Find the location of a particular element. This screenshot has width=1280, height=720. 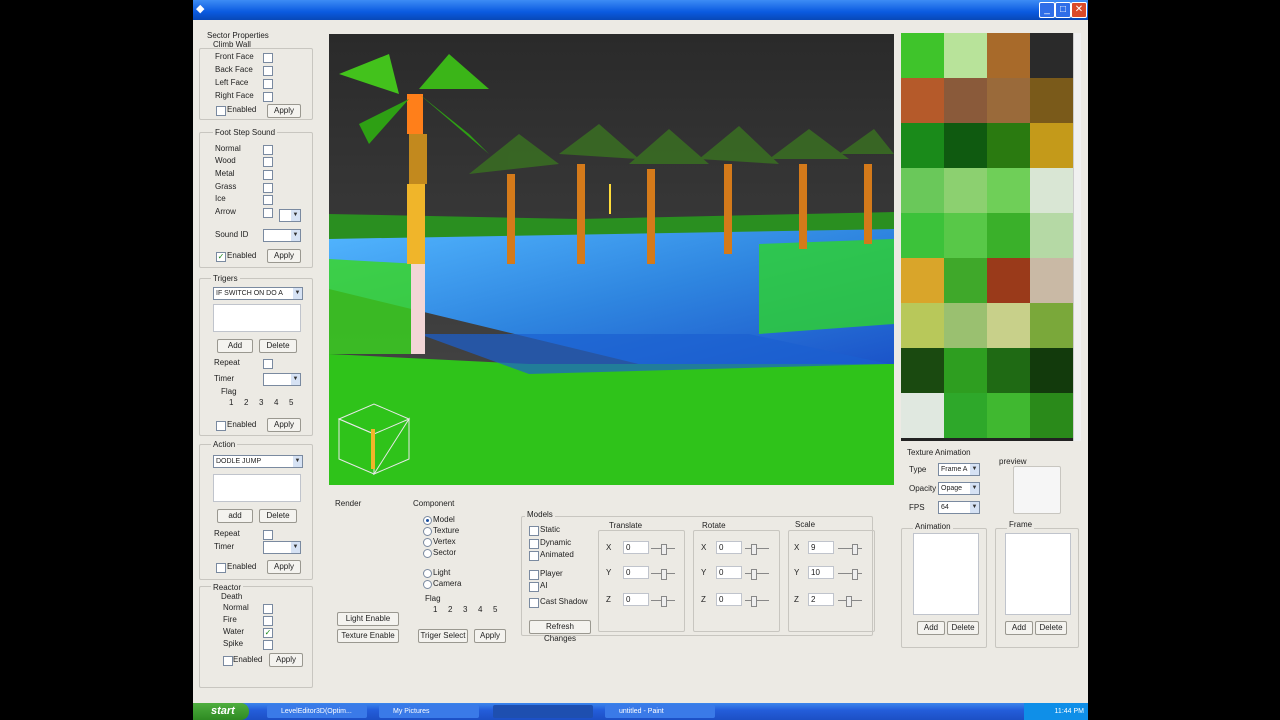

reactor-water-checkbox: ✓ is located at coordinates (268, 633).